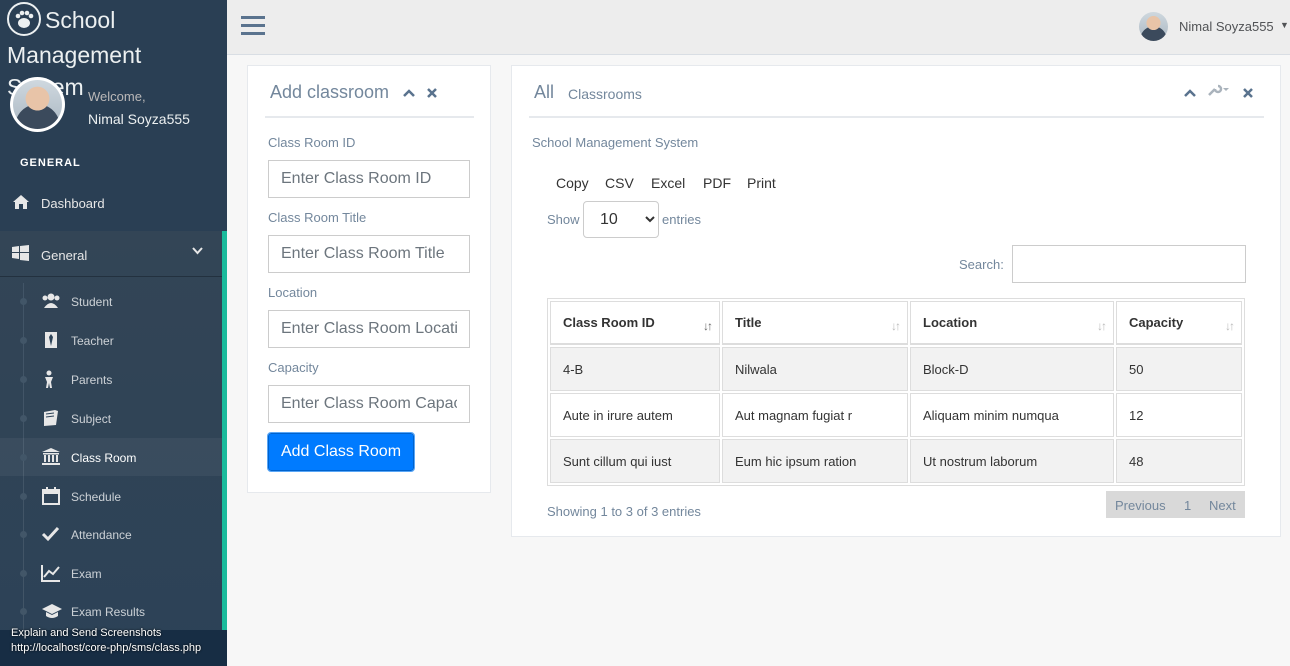 The width and height of the screenshot is (1290, 666). I want to click on sidebar-item-label: Subject, so click(91, 419).